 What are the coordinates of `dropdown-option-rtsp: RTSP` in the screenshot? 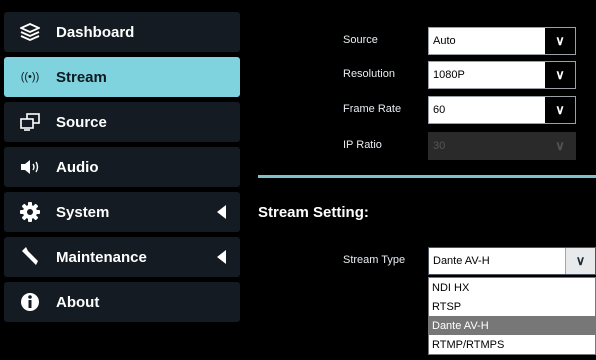 It's located at (512, 306).